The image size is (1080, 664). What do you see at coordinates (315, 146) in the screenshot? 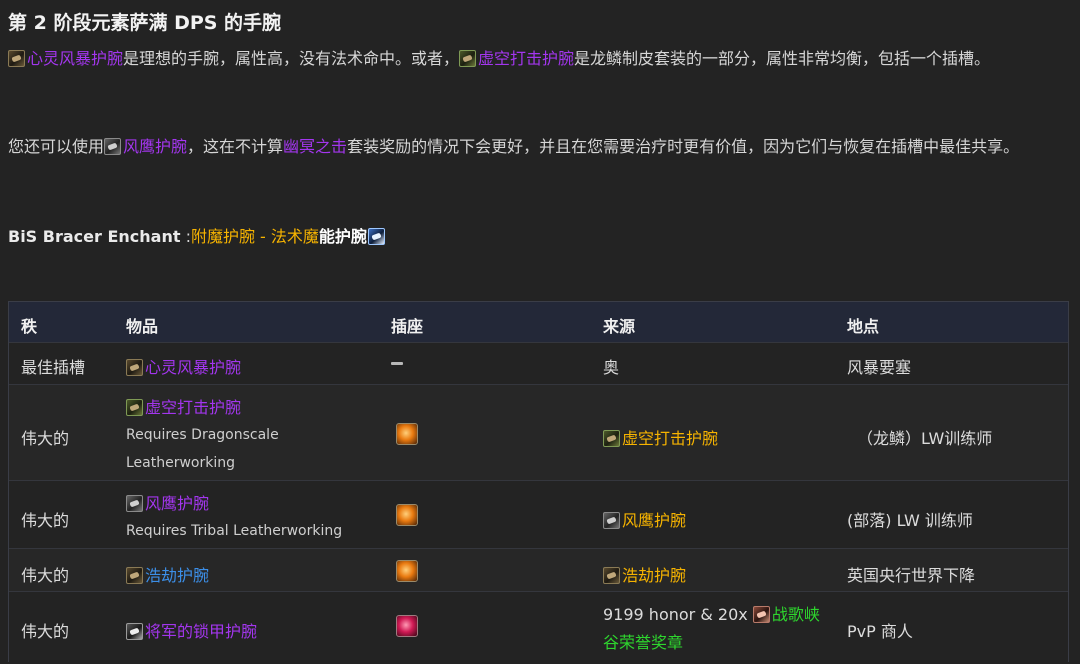
I see `set-link-netherstrike: 幽冥之击` at bounding box center [315, 146].